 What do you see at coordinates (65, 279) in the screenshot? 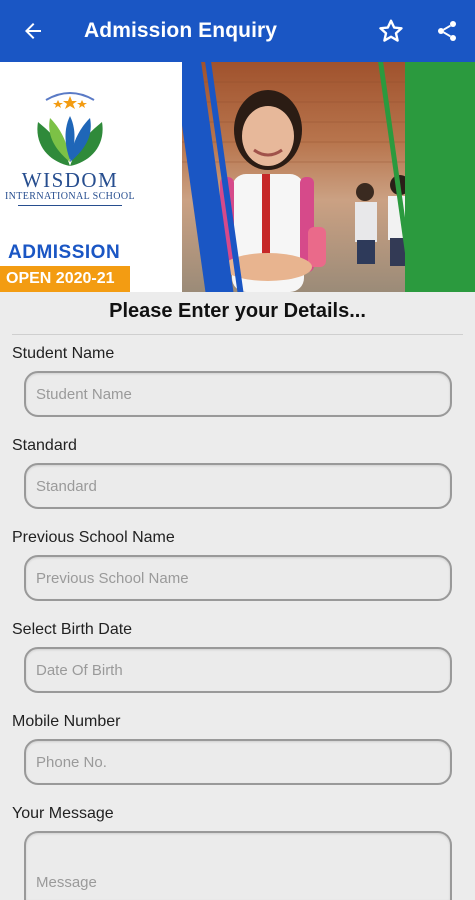
I see `admission-open-label: OPEN 2020-21` at bounding box center [65, 279].